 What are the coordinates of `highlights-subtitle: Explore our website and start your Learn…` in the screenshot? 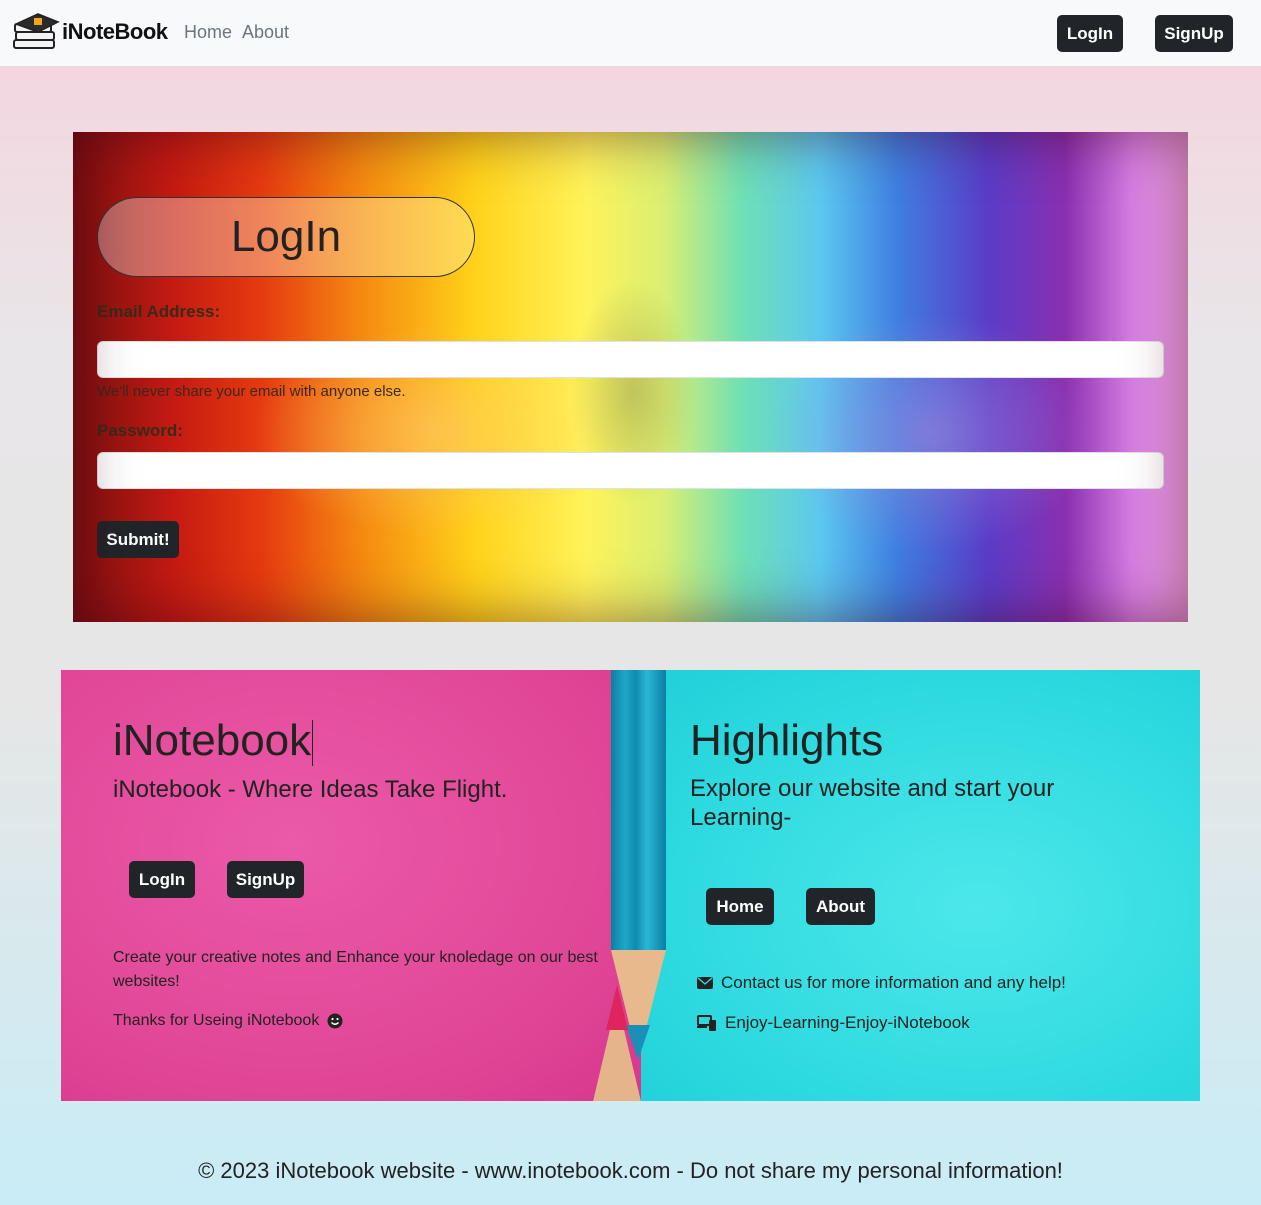 It's located at (872, 803).